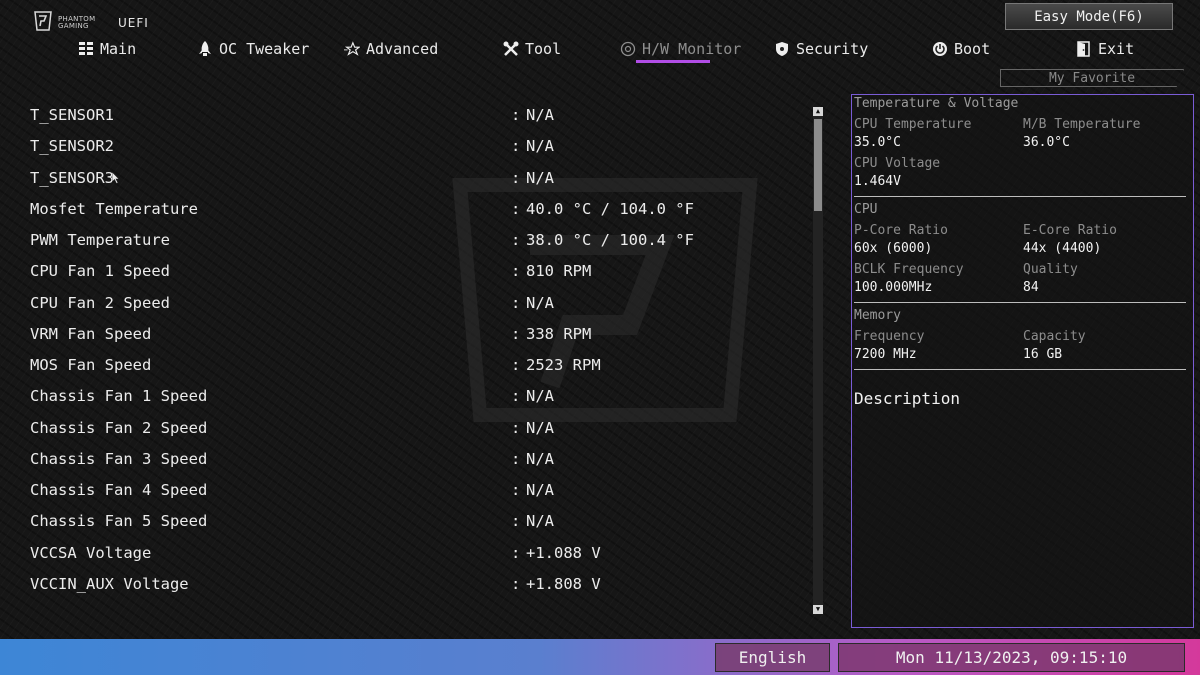 The width and height of the screenshot is (1200, 675). What do you see at coordinates (410, 396) in the screenshot?
I see `list-item: Chassis Fan 1 Speed: N/A` at bounding box center [410, 396].